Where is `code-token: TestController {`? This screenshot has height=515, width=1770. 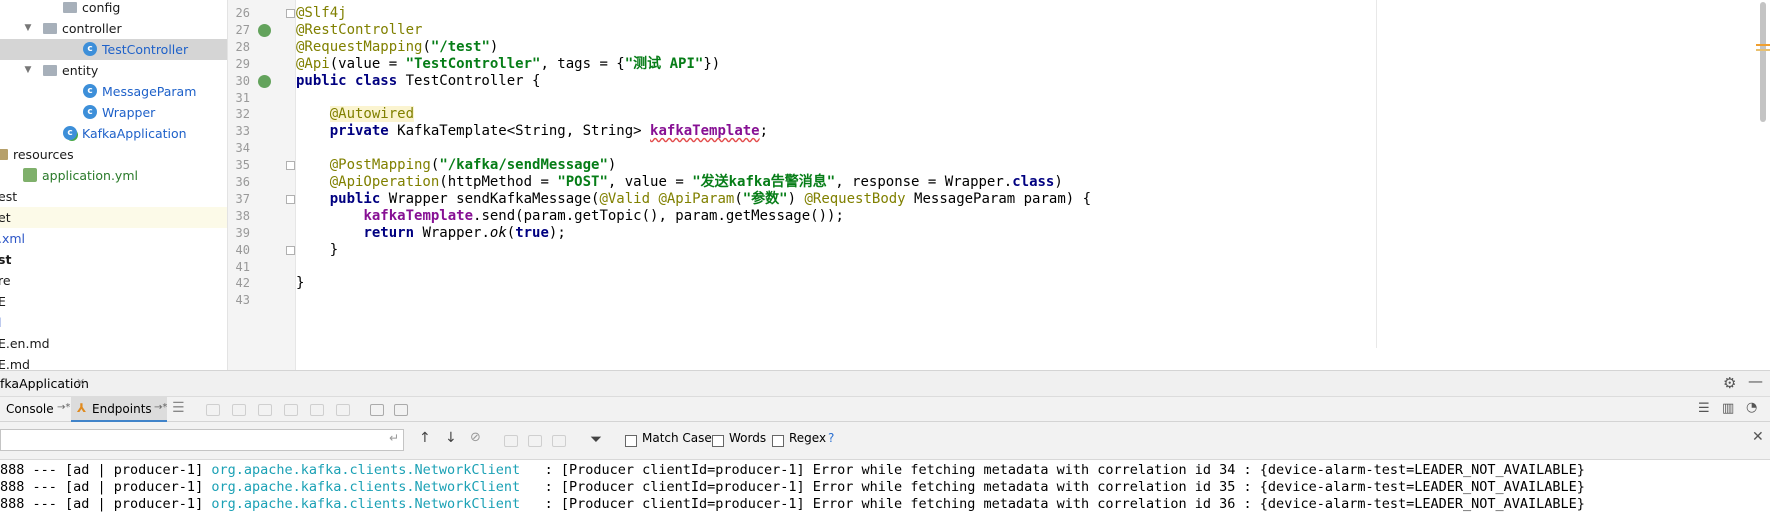
code-token: TestController { is located at coordinates (473, 80).